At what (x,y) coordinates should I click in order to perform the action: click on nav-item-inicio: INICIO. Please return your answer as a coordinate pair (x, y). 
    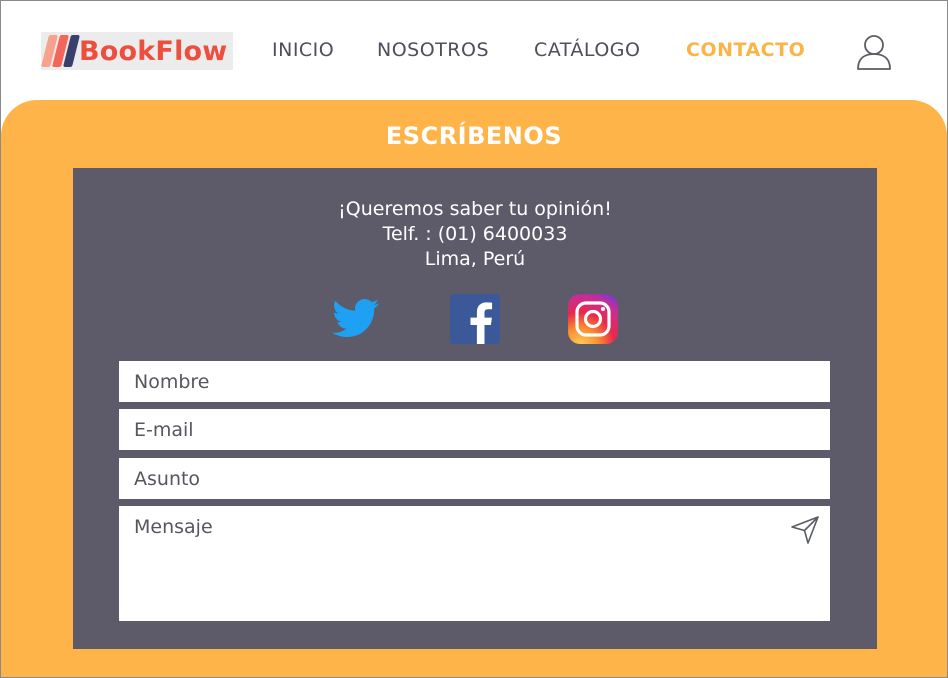
    Looking at the image, I should click on (303, 52).